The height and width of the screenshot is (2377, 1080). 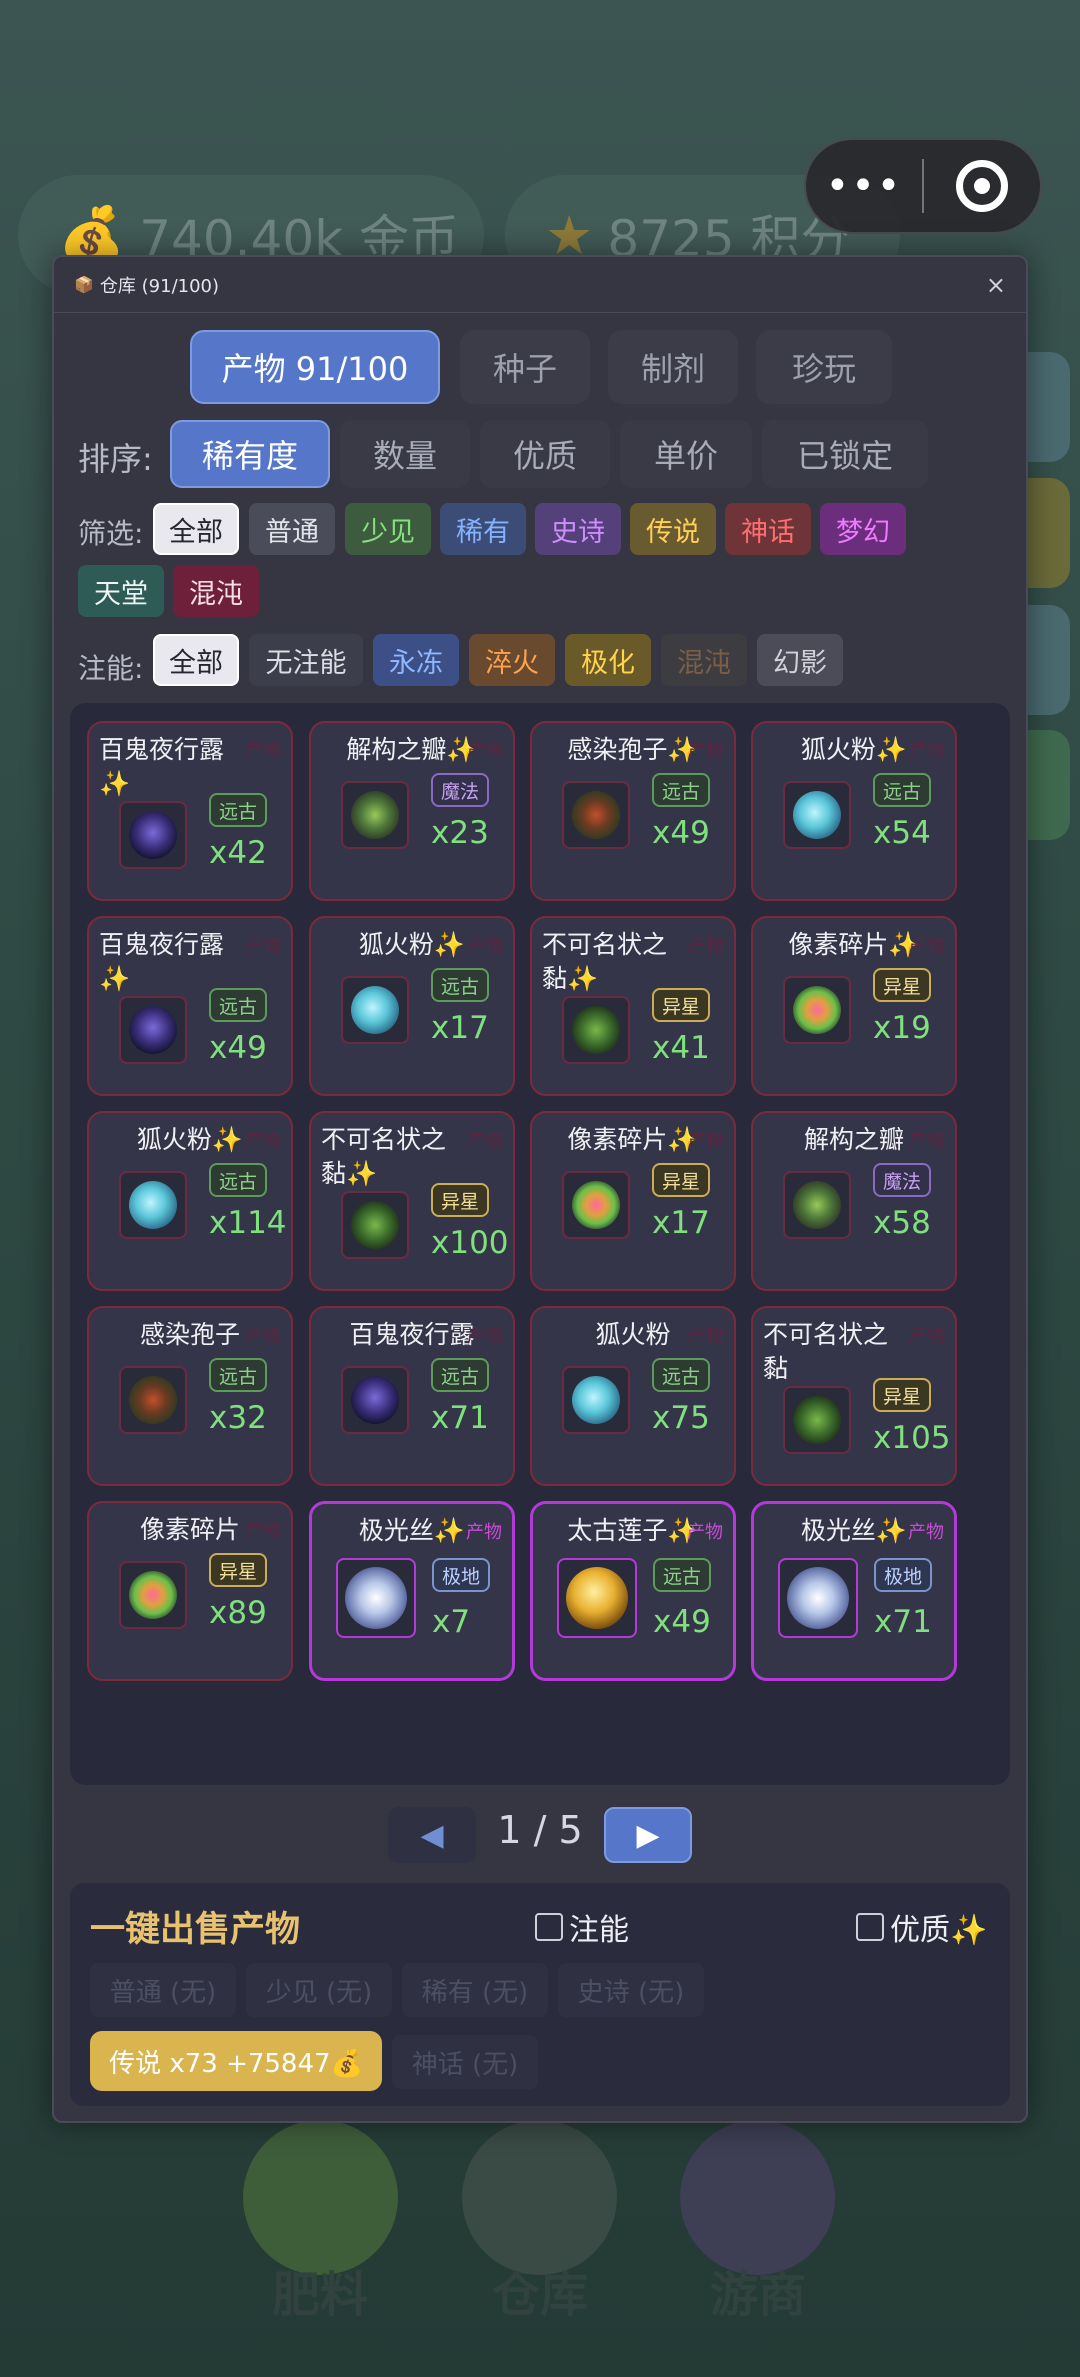 What do you see at coordinates (800, 660) in the screenshot?
I see `infuse-phantom: 幻影` at bounding box center [800, 660].